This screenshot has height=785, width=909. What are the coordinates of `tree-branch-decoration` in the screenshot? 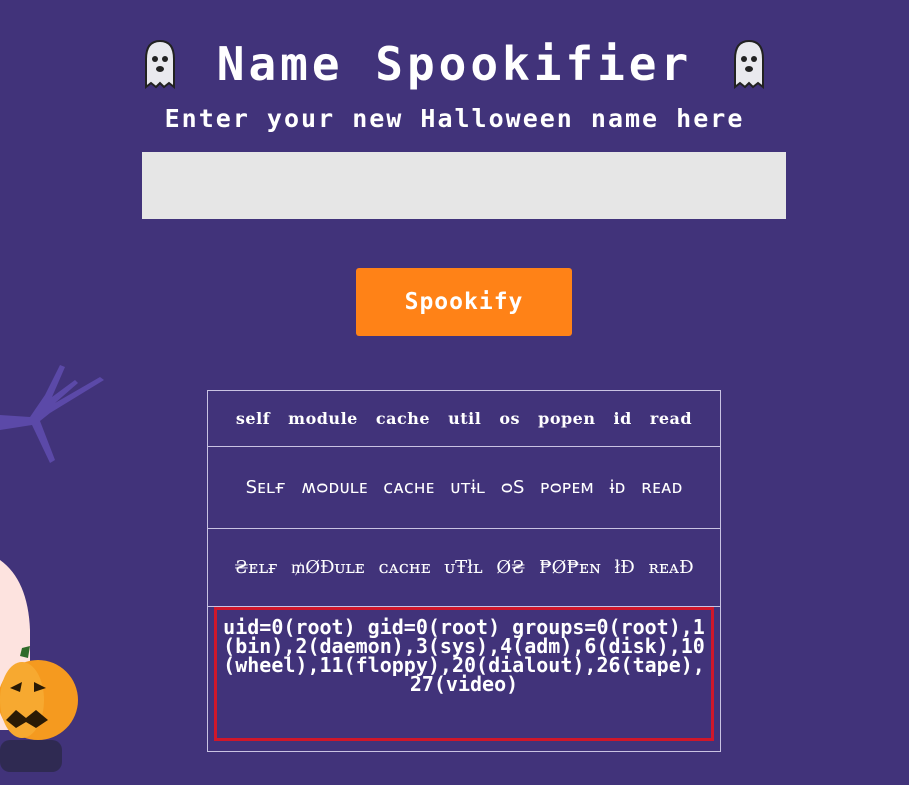 It's located at (52, 414).